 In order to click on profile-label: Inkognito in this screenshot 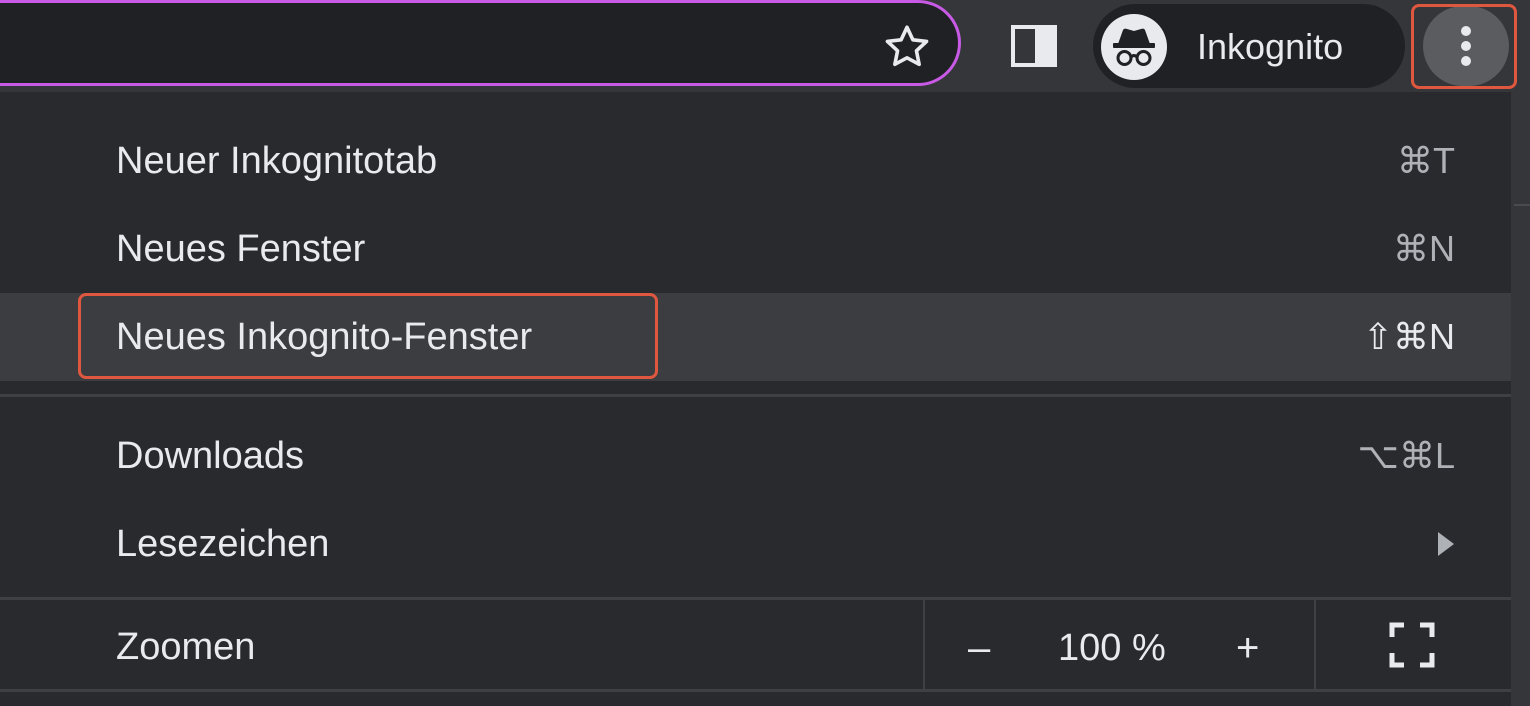, I will do `click(1270, 46)`.